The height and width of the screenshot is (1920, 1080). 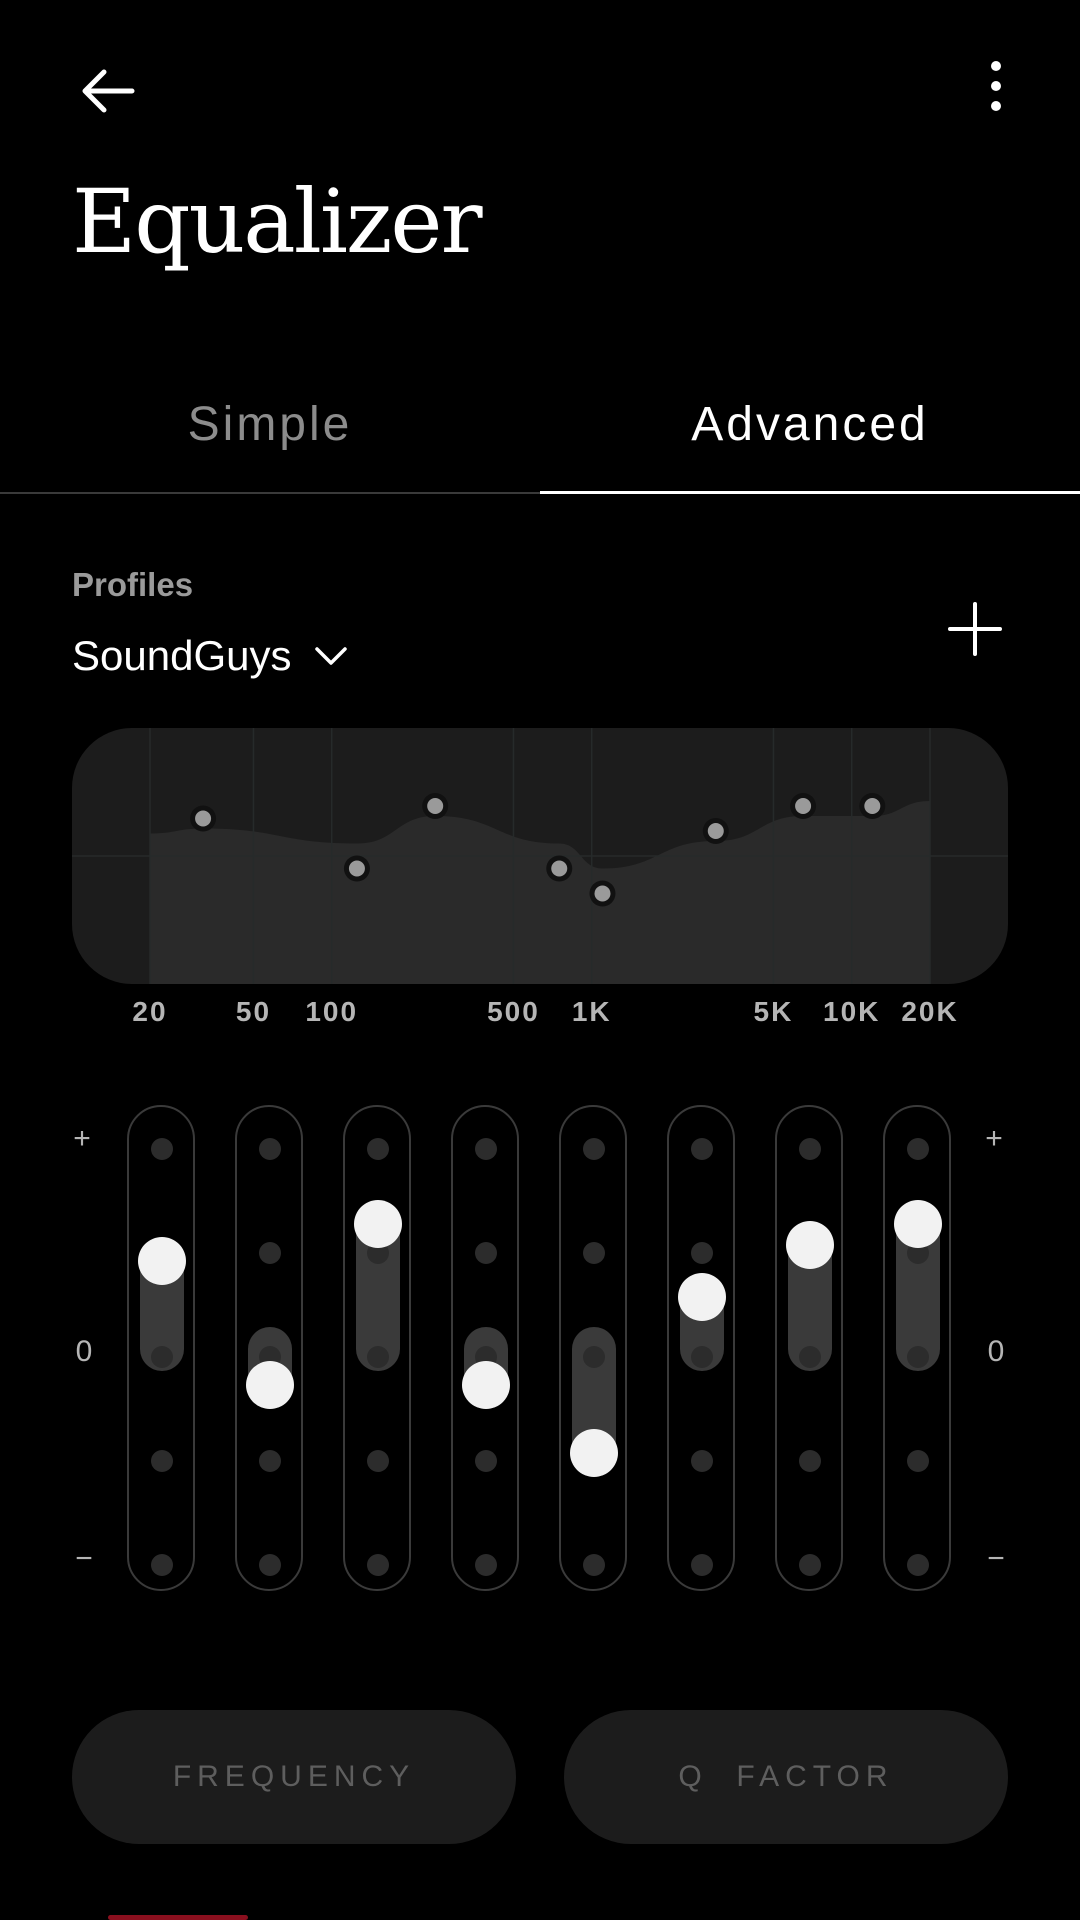 I want to click on freq-label-50: 50, so click(x=253, y=1011).